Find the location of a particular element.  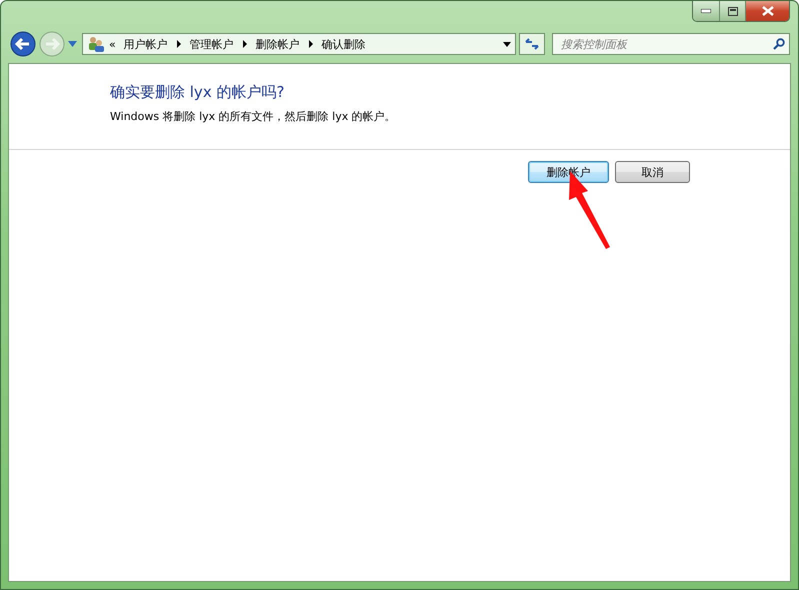

maximize-button is located at coordinates (732, 11).